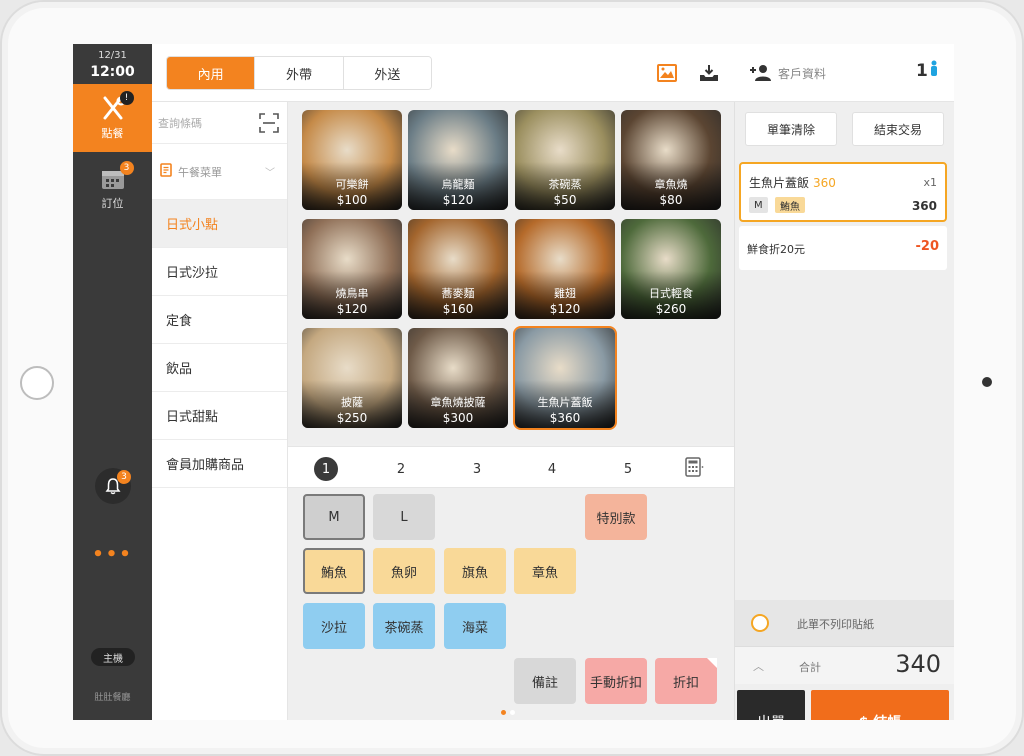 The width and height of the screenshot is (1024, 756). Describe the element at coordinates (927, 246) in the screenshot. I see `discount-row-value: -20` at that location.